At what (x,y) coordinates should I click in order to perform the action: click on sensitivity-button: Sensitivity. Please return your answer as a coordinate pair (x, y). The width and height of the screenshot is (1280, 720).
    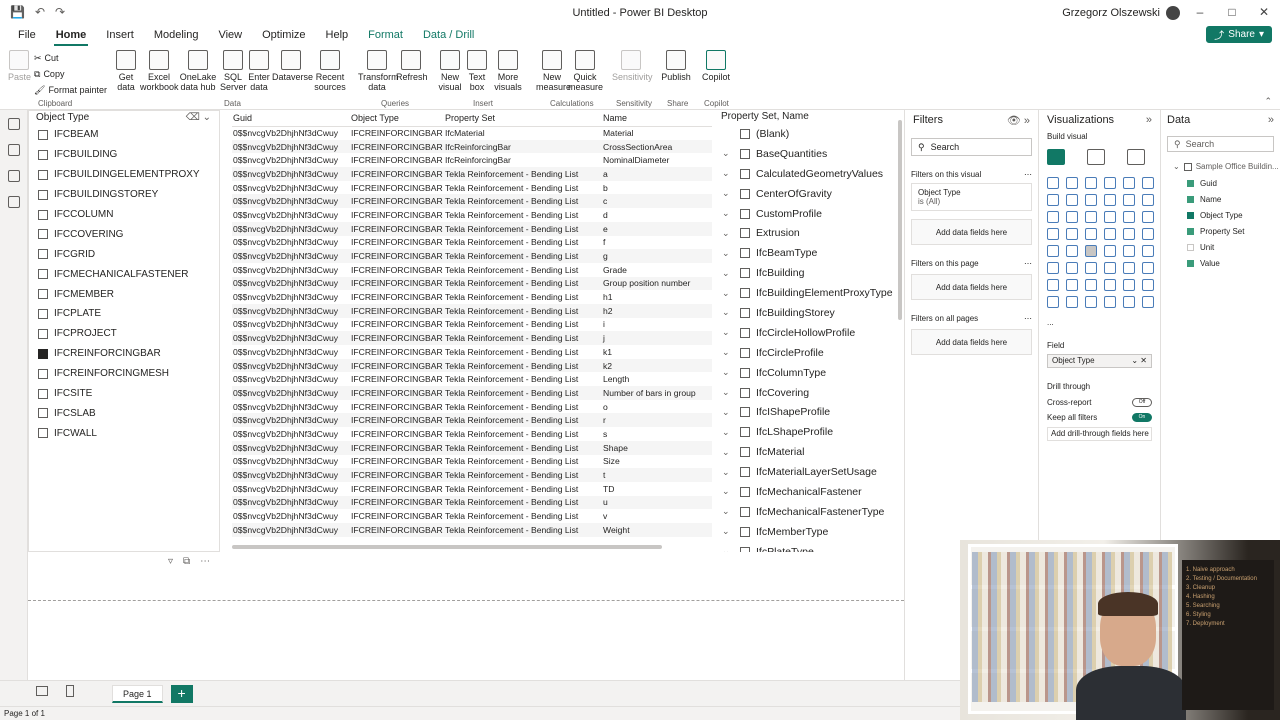
    Looking at the image, I should click on (632, 66).